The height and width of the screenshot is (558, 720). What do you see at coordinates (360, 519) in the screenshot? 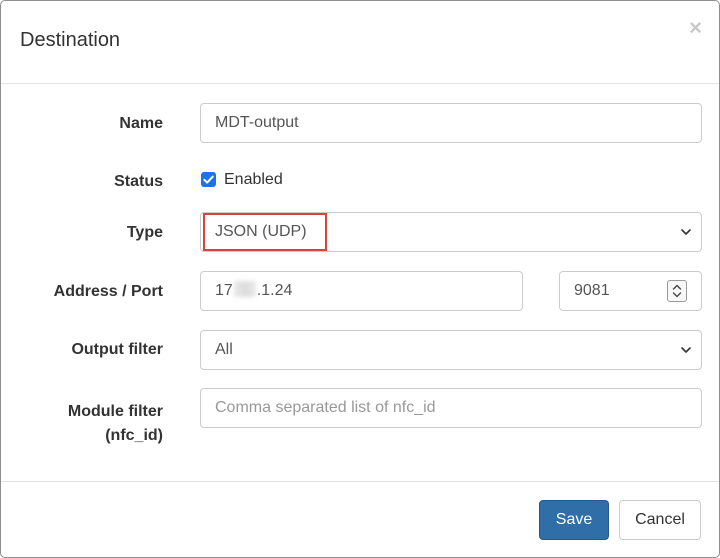
I see `dialog-footer: Save Cancel` at bounding box center [360, 519].